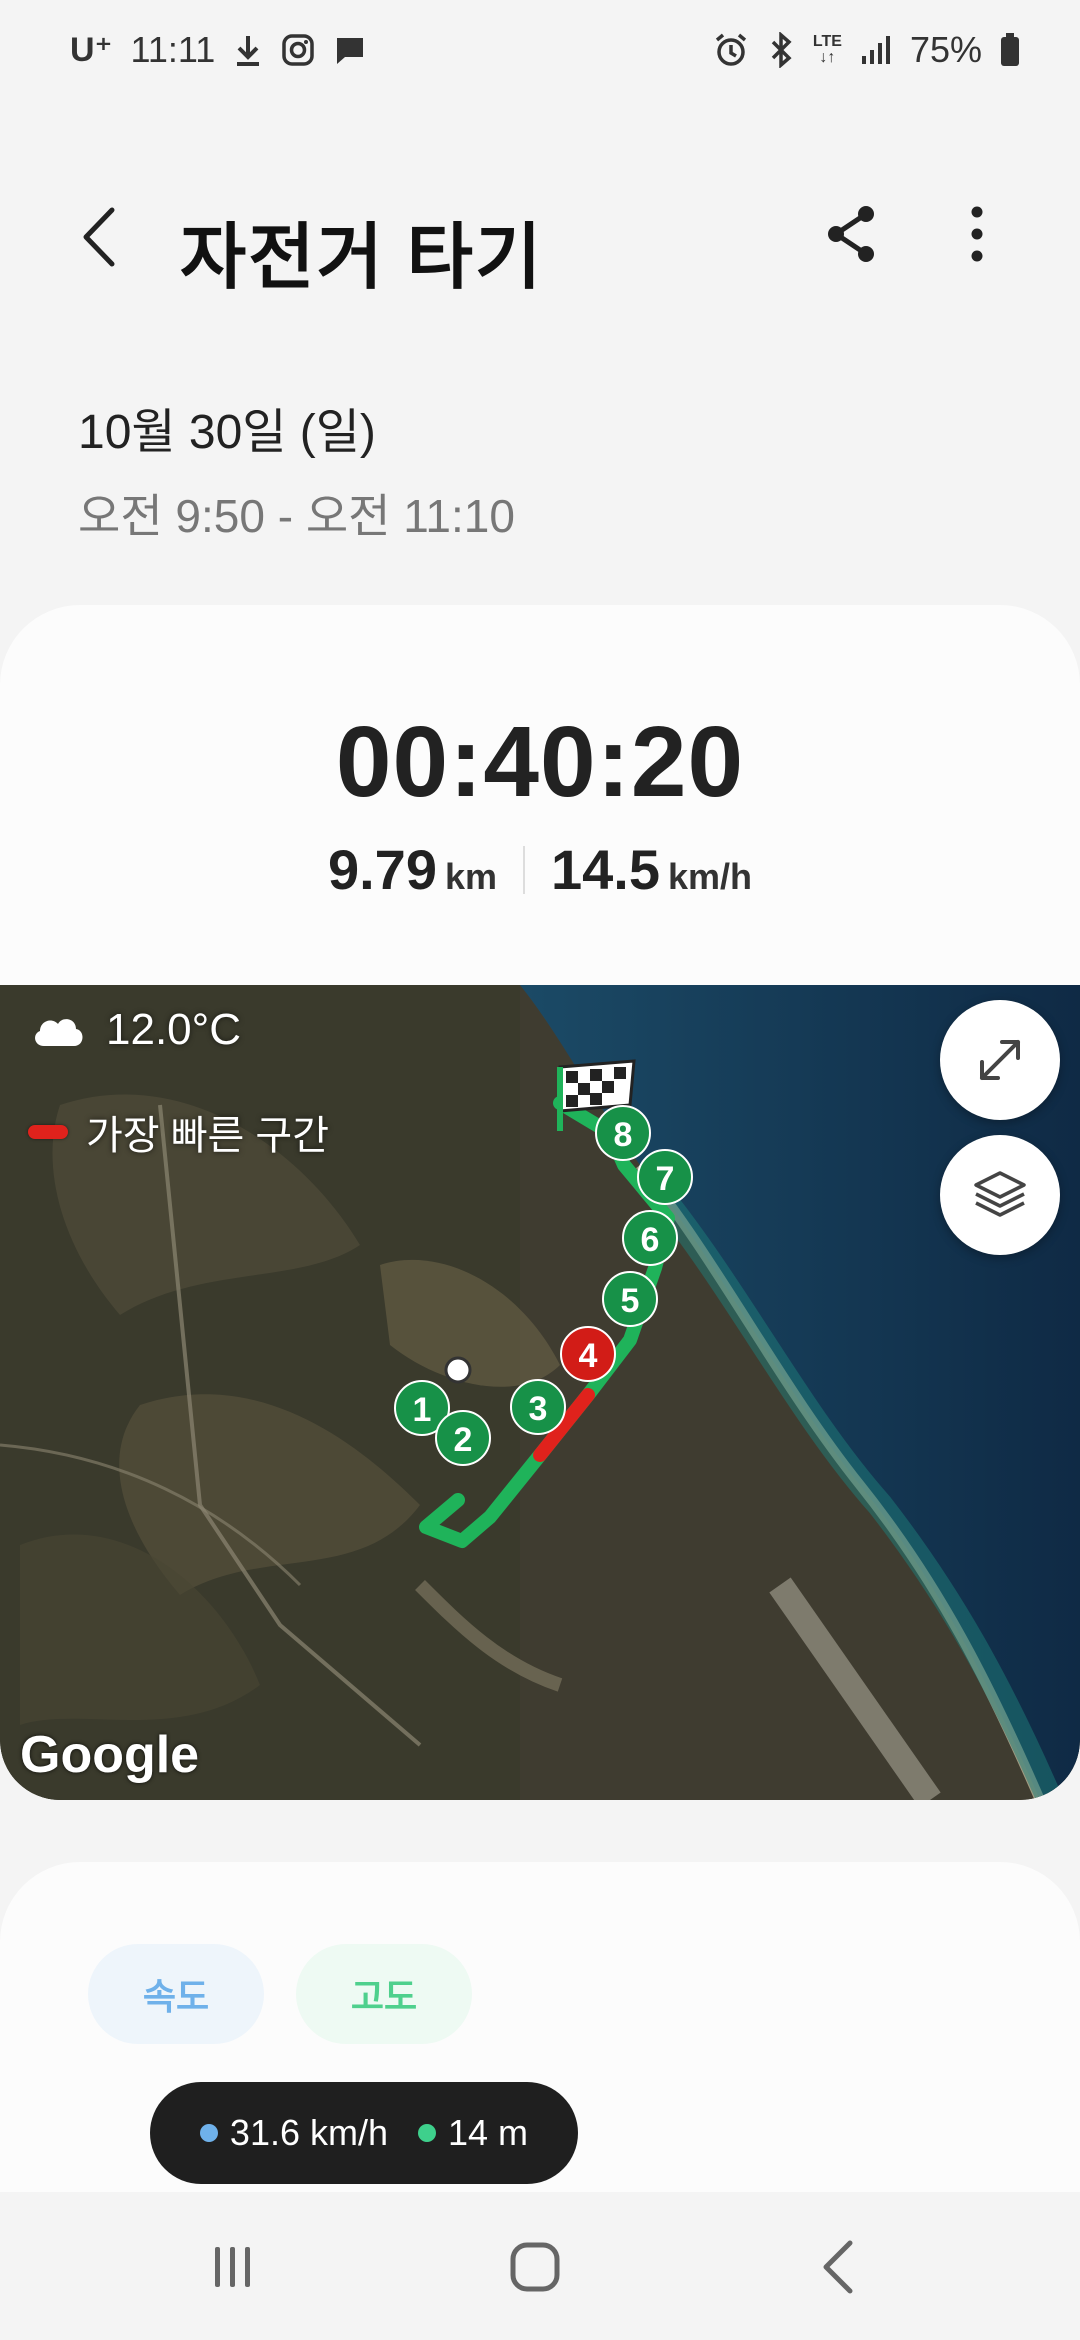 The image size is (1080, 2340). Describe the element at coordinates (362, 258) in the screenshot. I see `page-title: 자전거 타기` at that location.